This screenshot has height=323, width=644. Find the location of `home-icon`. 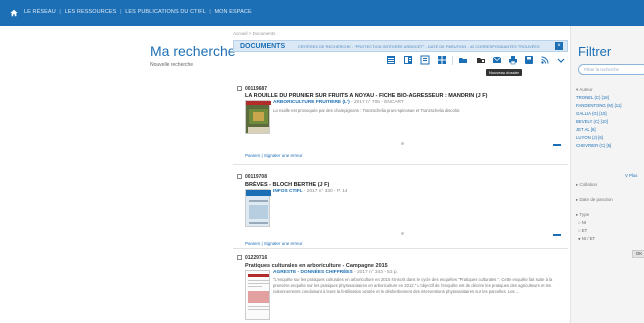

home-icon is located at coordinates (14, 13).